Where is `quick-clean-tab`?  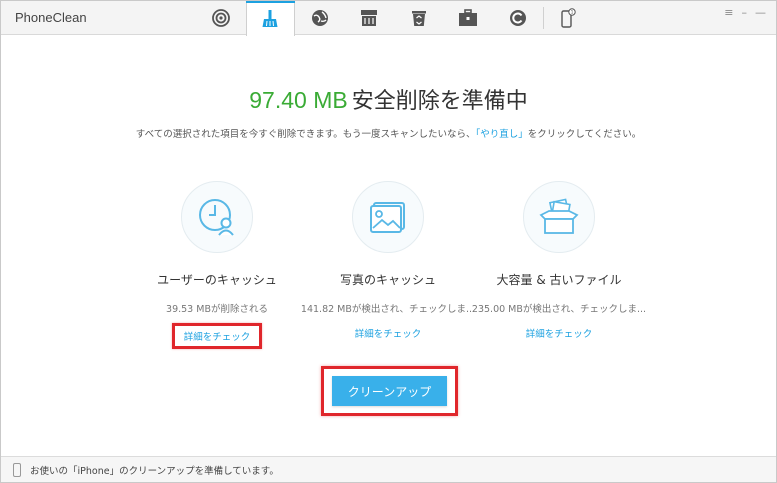
quick-clean-tab is located at coordinates (270, 18).